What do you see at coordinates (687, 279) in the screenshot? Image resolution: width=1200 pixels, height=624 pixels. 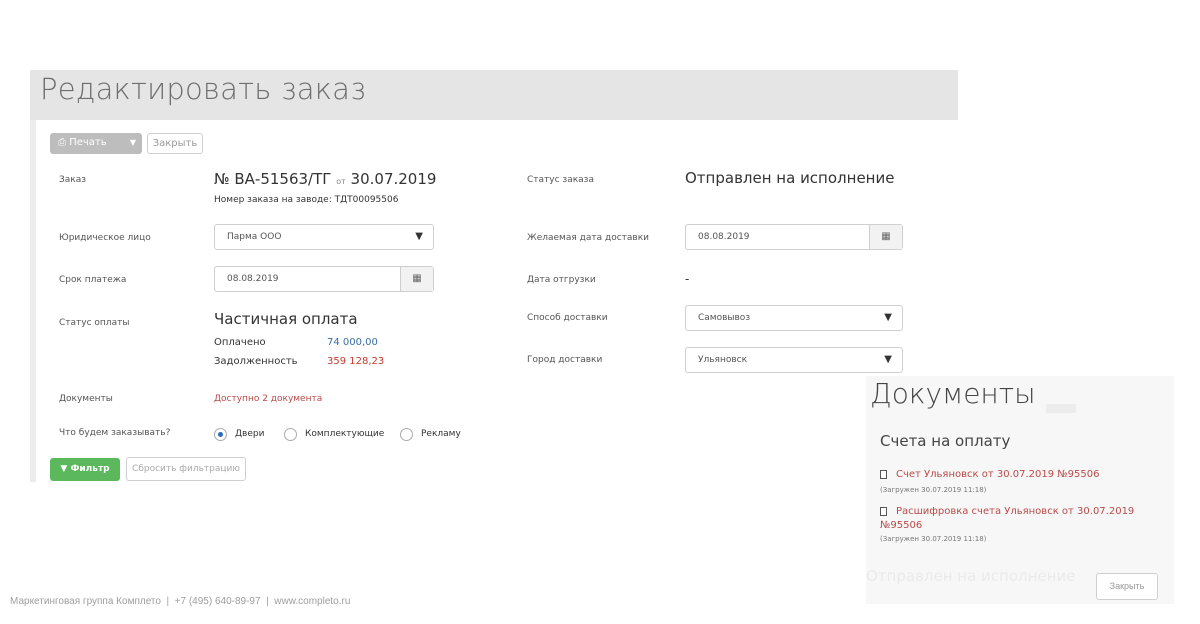 I see `shipment-date-value: -` at bounding box center [687, 279].